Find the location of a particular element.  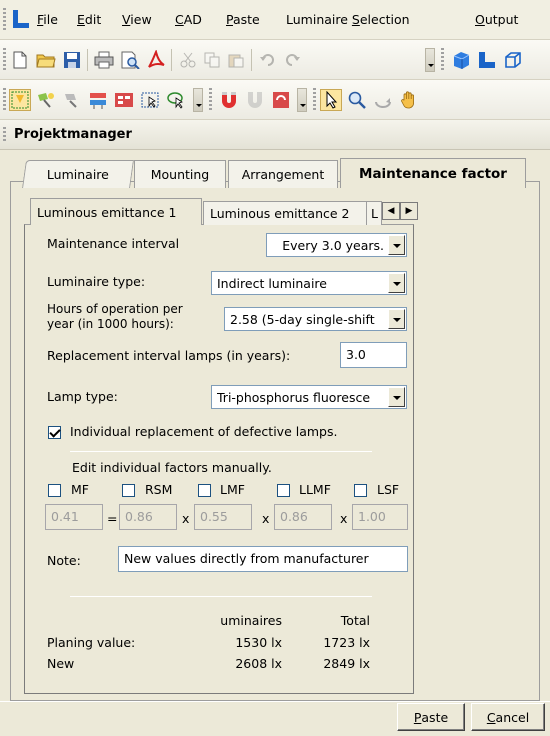

zoom-icon is located at coordinates (357, 100).